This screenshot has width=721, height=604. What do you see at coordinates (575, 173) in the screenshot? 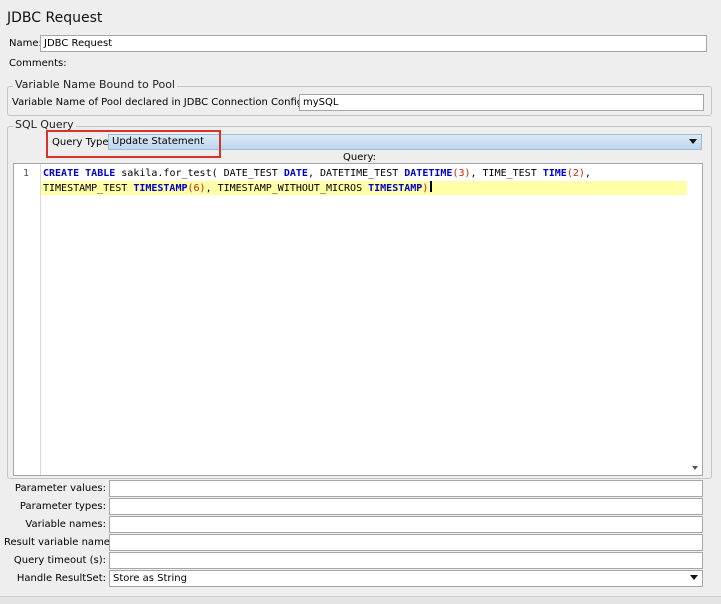
I see `number-literal: (2)` at bounding box center [575, 173].